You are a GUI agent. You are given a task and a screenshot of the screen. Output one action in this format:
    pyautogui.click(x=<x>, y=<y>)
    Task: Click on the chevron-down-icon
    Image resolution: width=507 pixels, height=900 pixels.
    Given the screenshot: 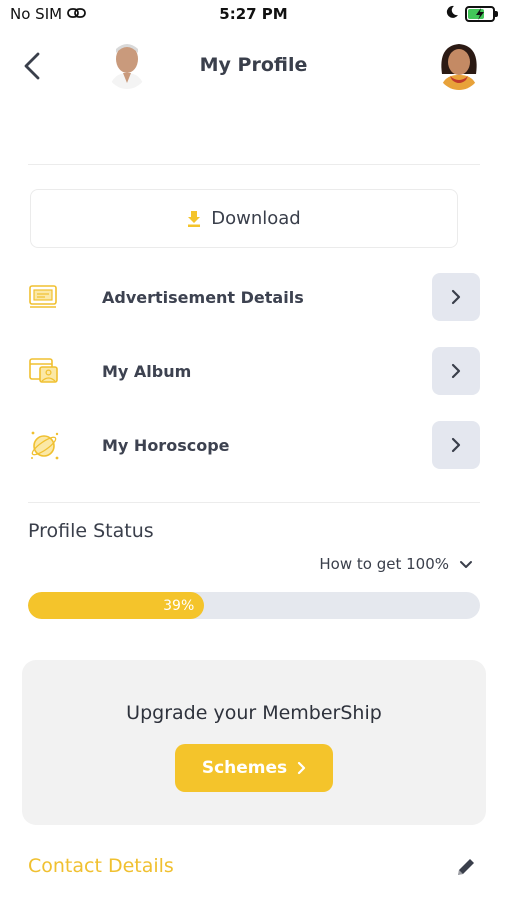 What is the action you would take?
    pyautogui.click(x=466, y=564)
    